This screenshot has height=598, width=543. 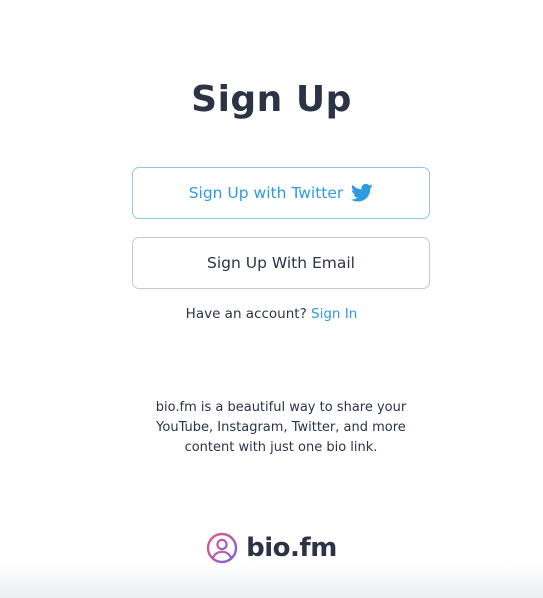 I want to click on brand-footer: bio.fm, so click(x=271, y=548).